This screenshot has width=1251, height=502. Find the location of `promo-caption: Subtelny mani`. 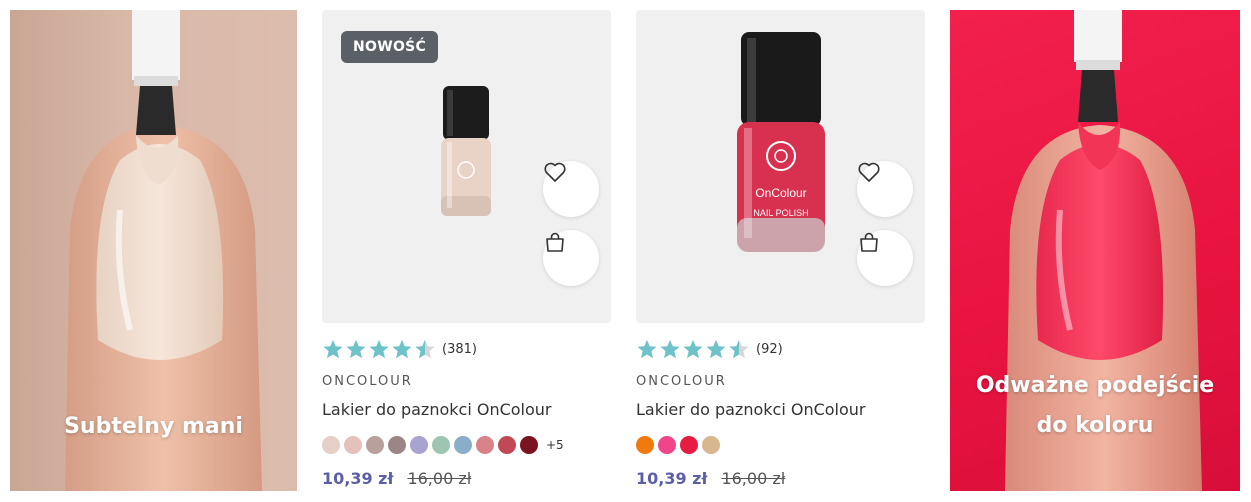

promo-caption: Subtelny mani is located at coordinates (153, 426).